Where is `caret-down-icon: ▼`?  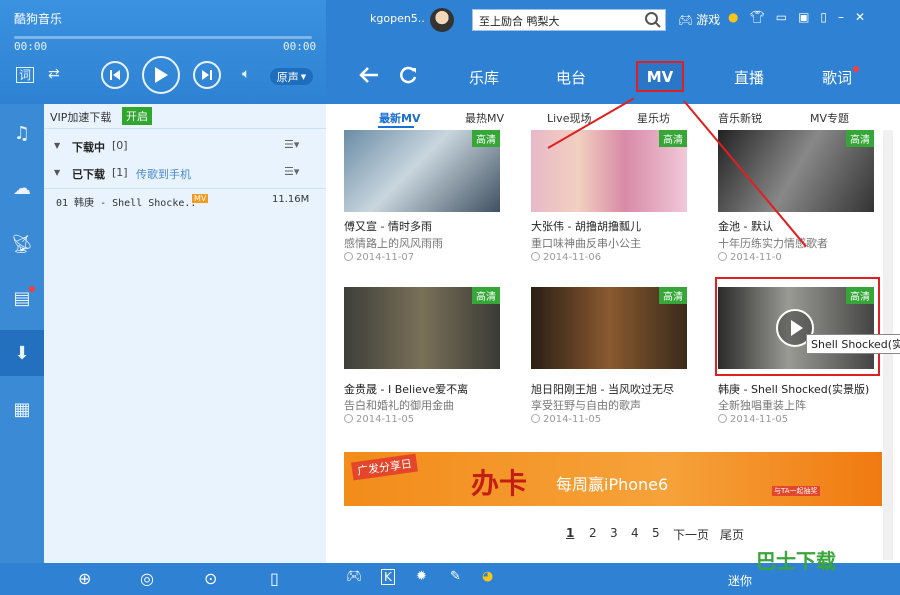 caret-down-icon: ▼ is located at coordinates (57, 172).